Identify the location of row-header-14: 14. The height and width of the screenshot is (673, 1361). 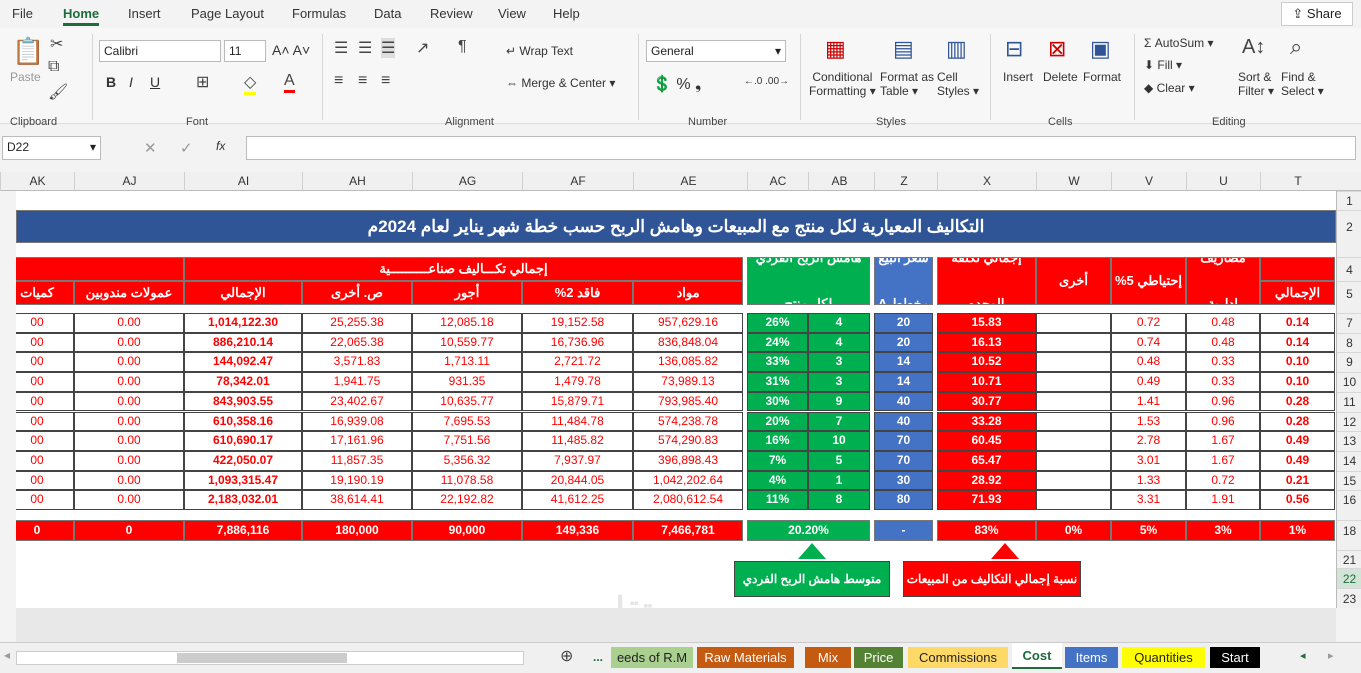
(1349, 460).